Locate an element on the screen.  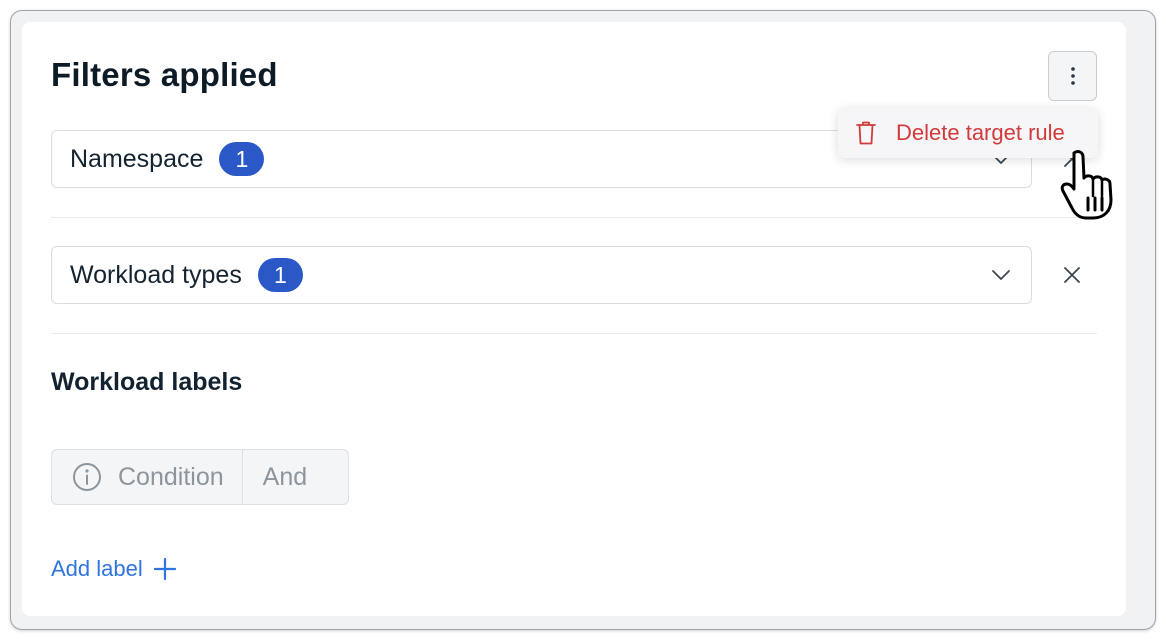
more-vertical-icon is located at coordinates (1072, 76).